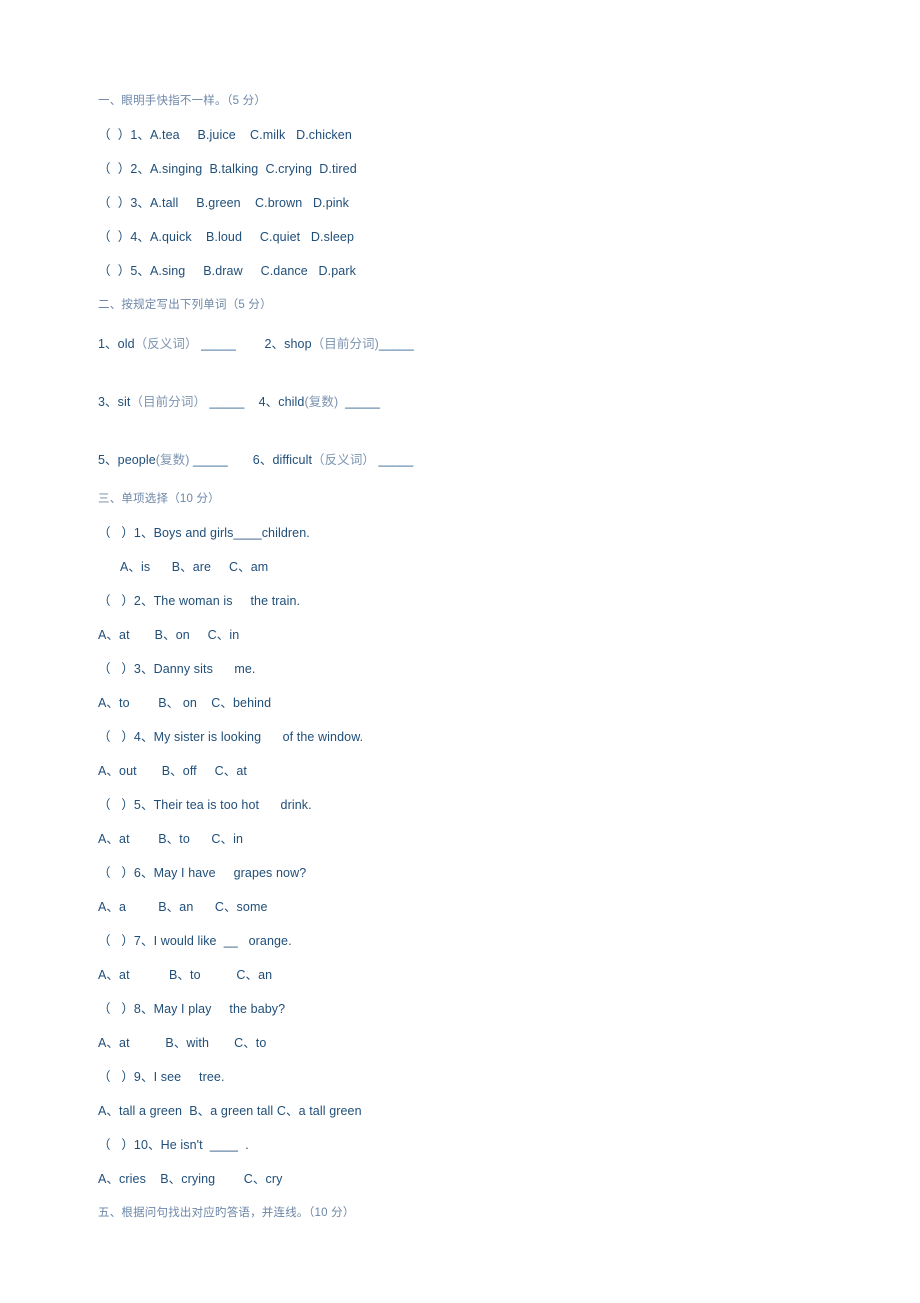 The height and width of the screenshot is (1303, 920). What do you see at coordinates (209, 460) in the screenshot?
I see `word-blank-5: _____` at bounding box center [209, 460].